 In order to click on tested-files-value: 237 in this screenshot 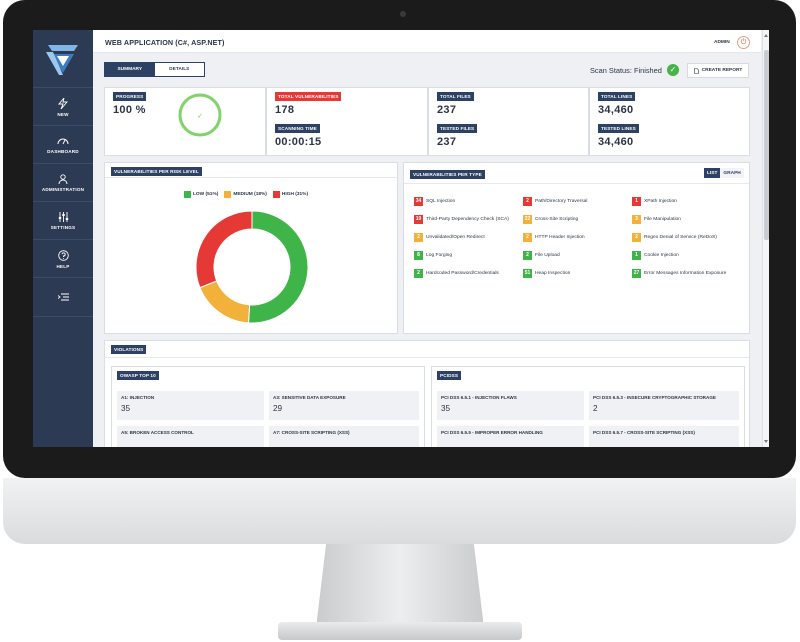, I will do `click(447, 142)`.